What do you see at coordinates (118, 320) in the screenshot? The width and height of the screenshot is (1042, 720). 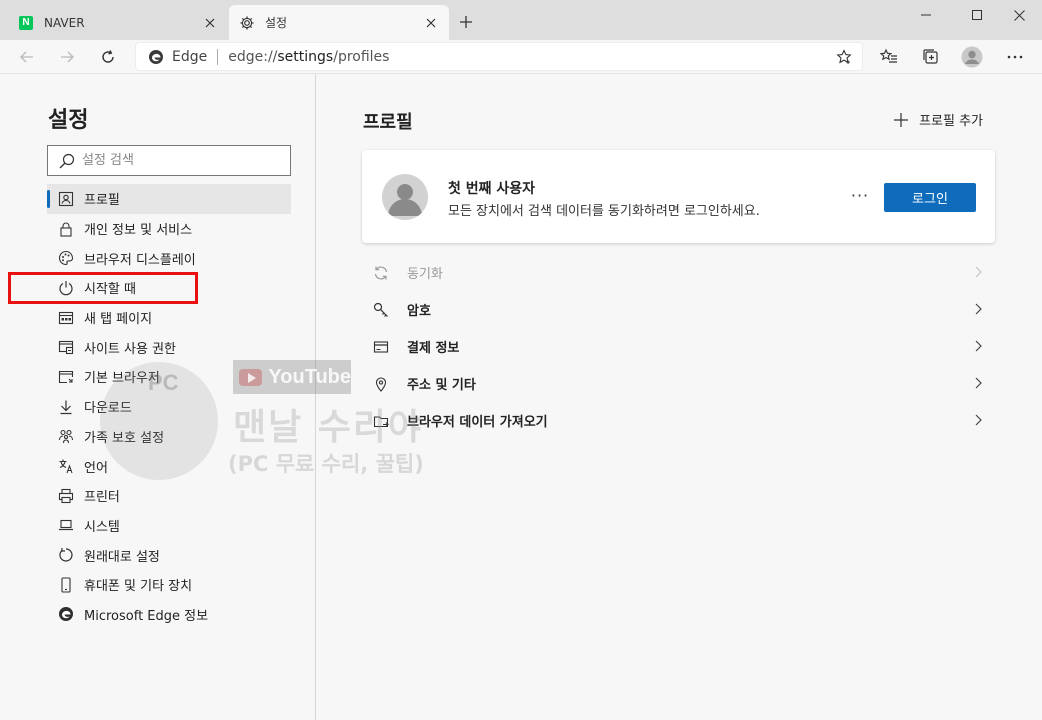 I see `sidebar-item-label: 새 탭 페이지` at bounding box center [118, 320].